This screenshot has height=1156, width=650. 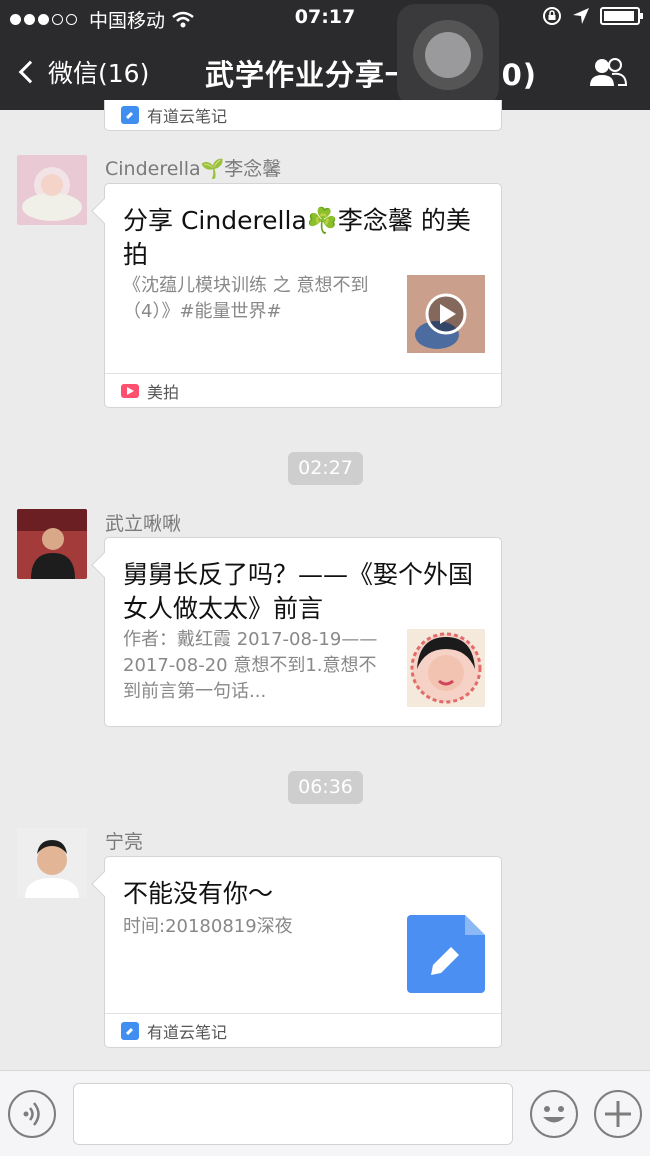 What do you see at coordinates (303, 390) in the screenshot?
I see `card-source: 美拍` at bounding box center [303, 390].